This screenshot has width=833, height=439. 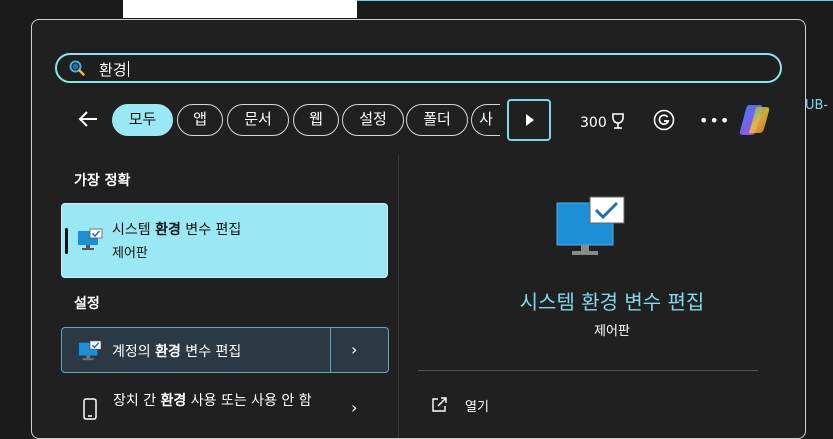 What do you see at coordinates (88, 119) in the screenshot?
I see `back-arrow-icon` at bounding box center [88, 119].